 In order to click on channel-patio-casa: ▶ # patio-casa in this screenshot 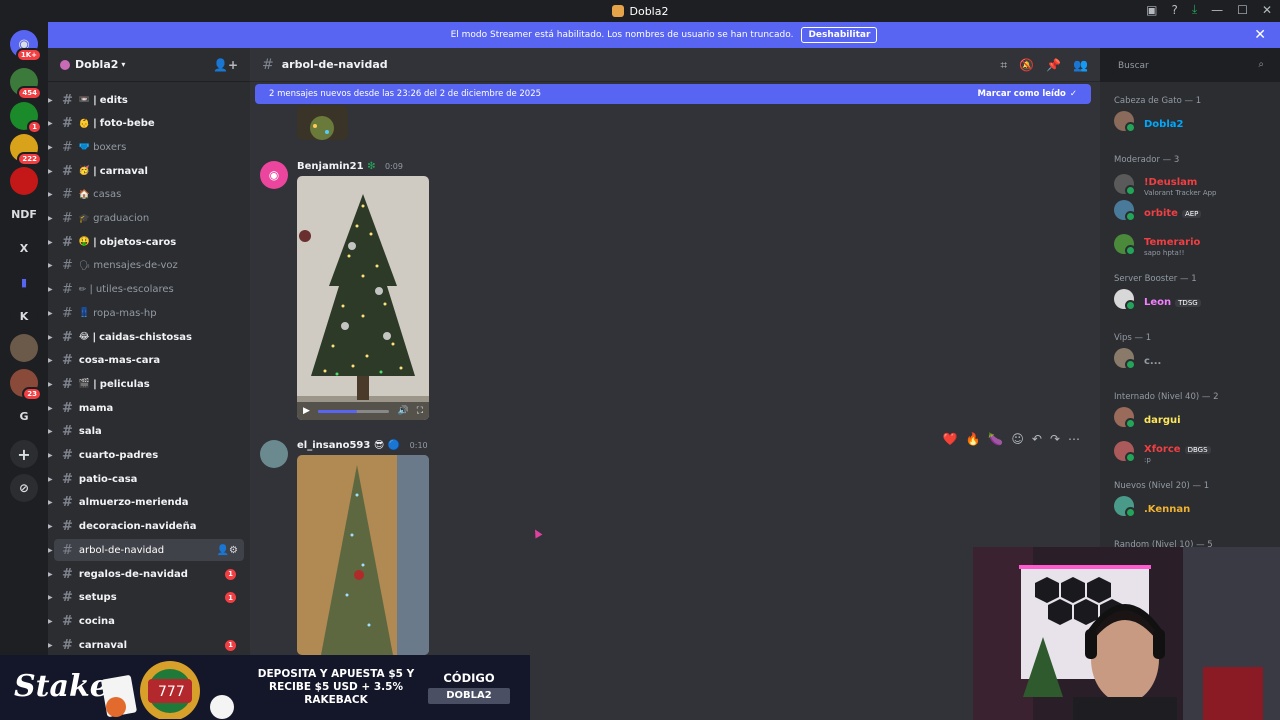, I will do `click(146, 479)`.